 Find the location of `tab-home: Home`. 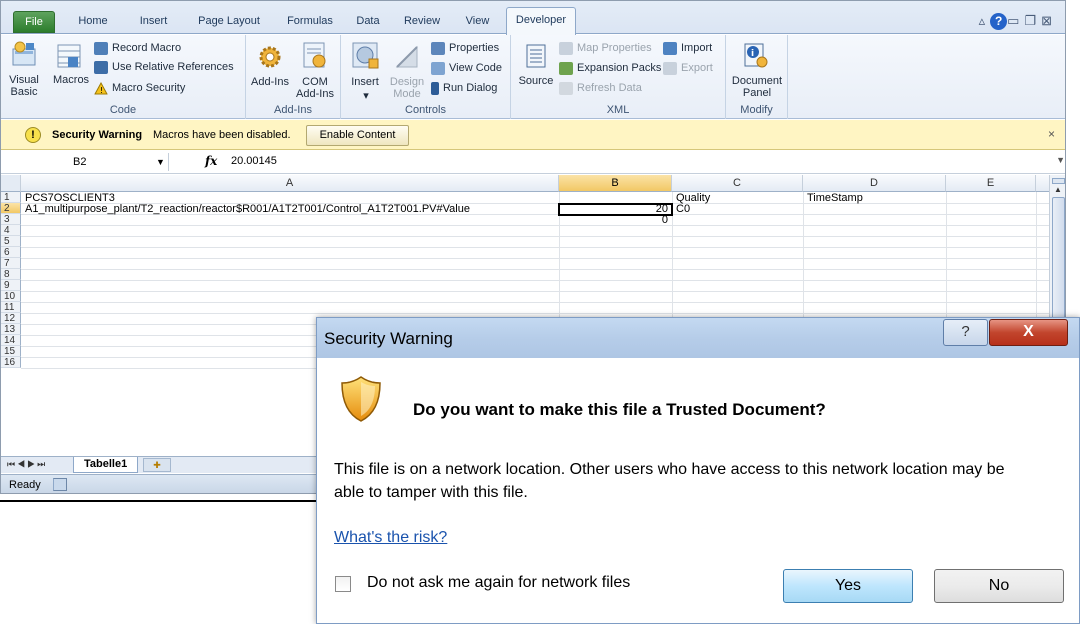

tab-home: Home is located at coordinates (93, 22).